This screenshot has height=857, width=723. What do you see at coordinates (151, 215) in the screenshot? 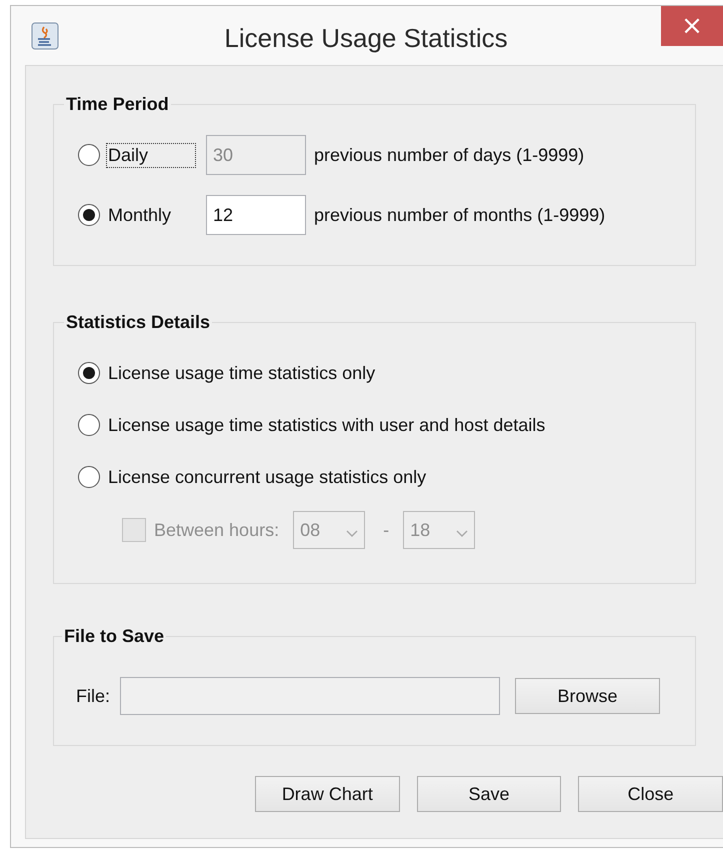
I see `radio-label: Monthly` at bounding box center [151, 215].